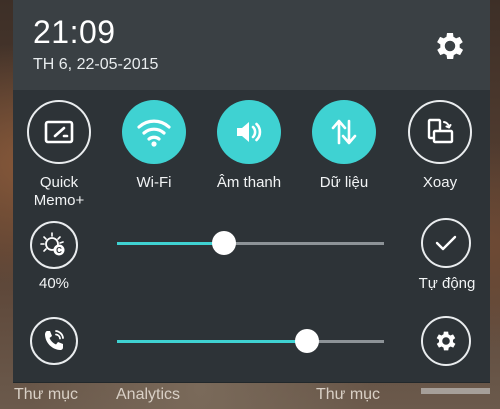  What do you see at coordinates (59, 200) in the screenshot?
I see `tile-quickmemo-label-line2: Memo+` at bounding box center [59, 200].